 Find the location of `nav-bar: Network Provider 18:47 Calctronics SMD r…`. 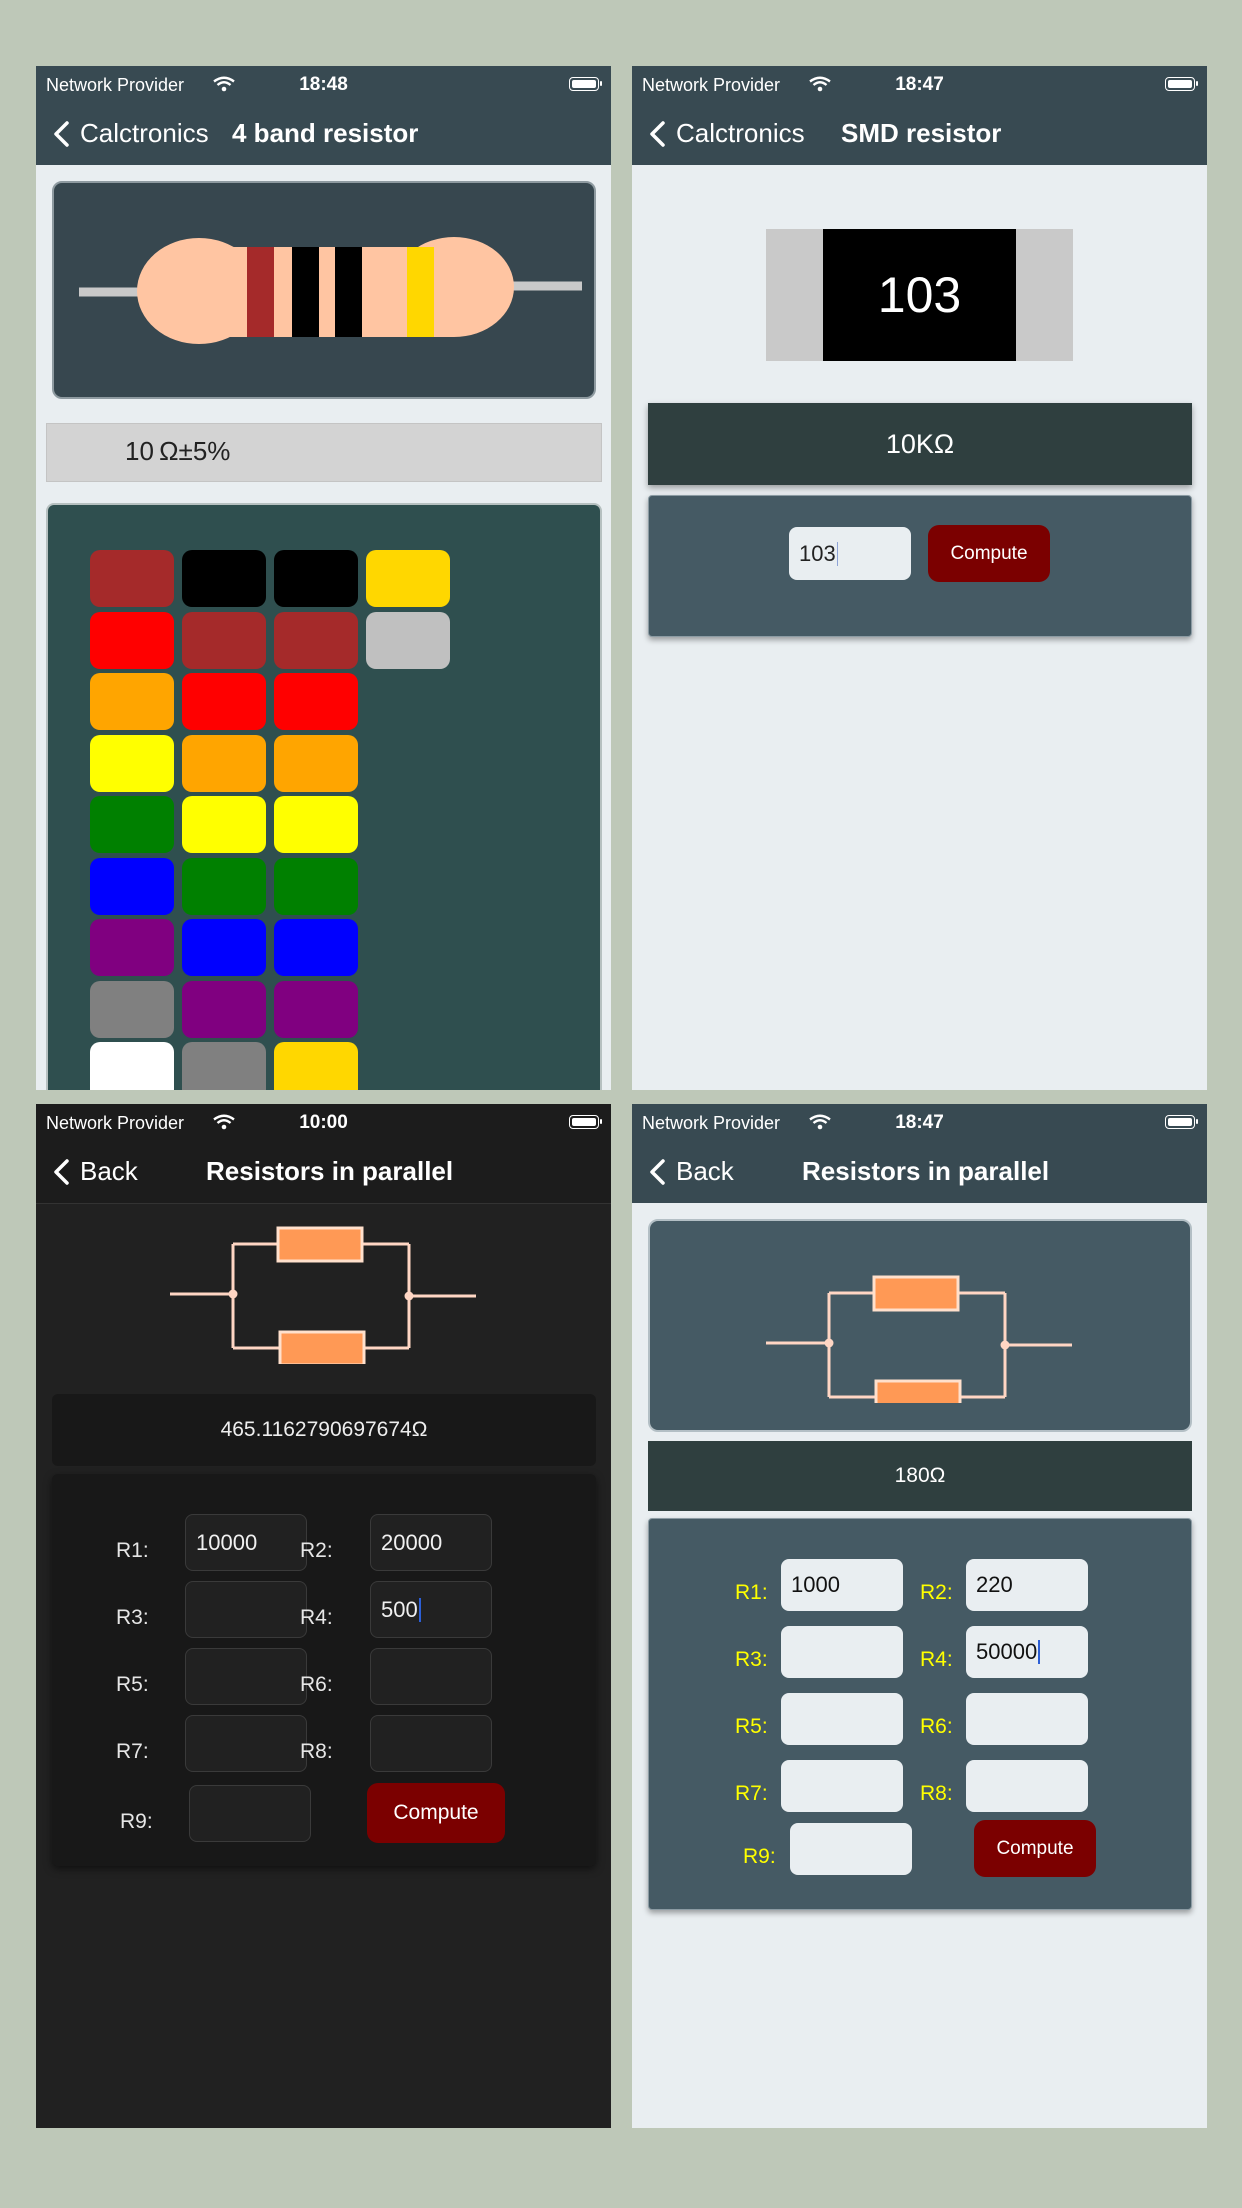

nav-bar: Network Provider 18:47 Calctronics SMD r… is located at coordinates (919, 115).